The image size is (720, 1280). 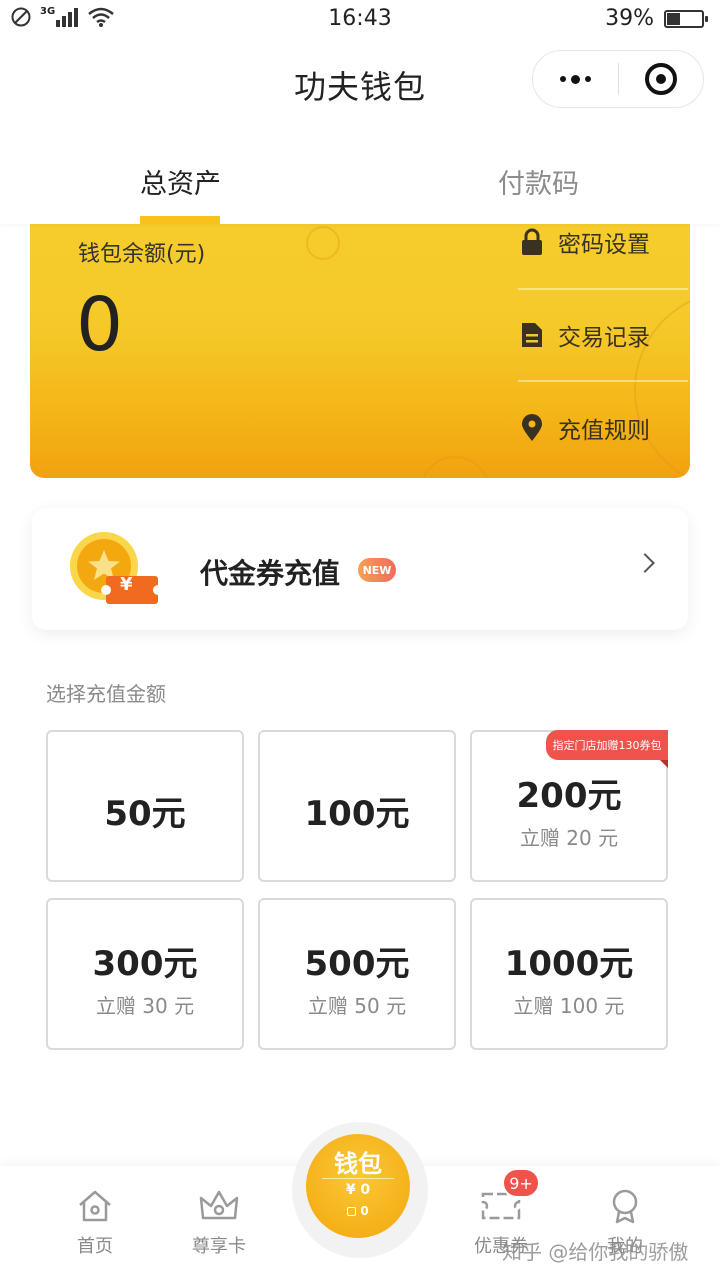 I want to click on coupon-count-badge: 9+, so click(x=521, y=1183).